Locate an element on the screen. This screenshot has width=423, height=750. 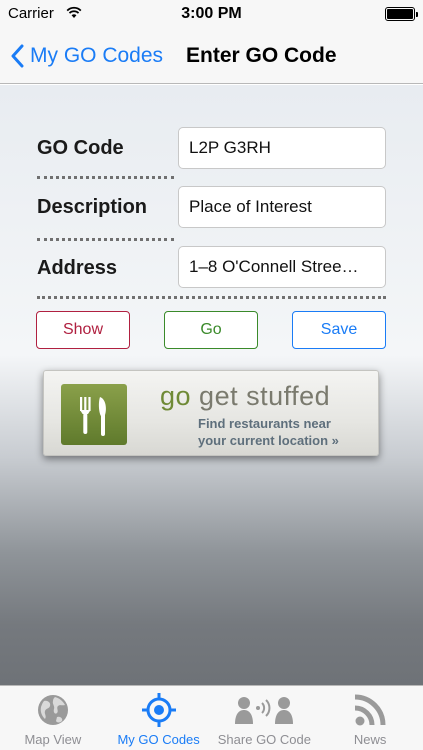
back-button: My GO Codes is located at coordinates (86, 56).